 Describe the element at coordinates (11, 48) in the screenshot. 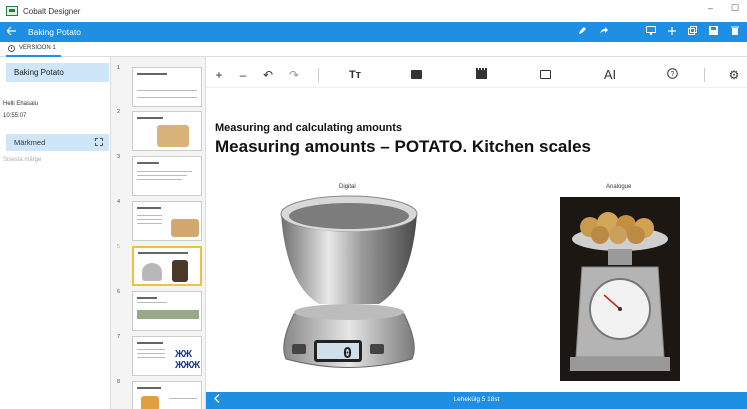

I see `clock-icon` at that location.